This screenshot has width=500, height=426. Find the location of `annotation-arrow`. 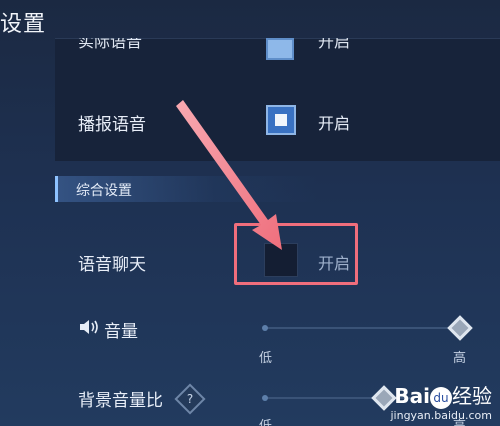

annotation-arrow is located at coordinates (229, 175).